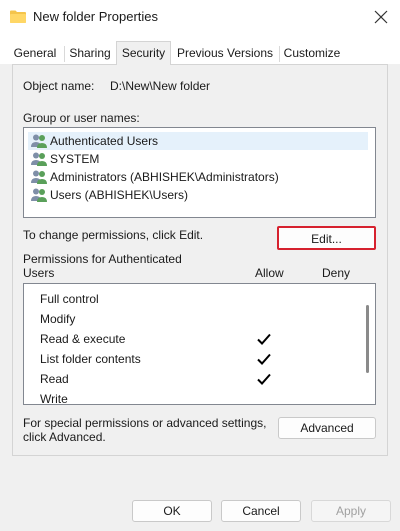 The image size is (400, 531). What do you see at coordinates (160, 86) in the screenshot?
I see `object-name-value: D:\New\New folder` at bounding box center [160, 86].